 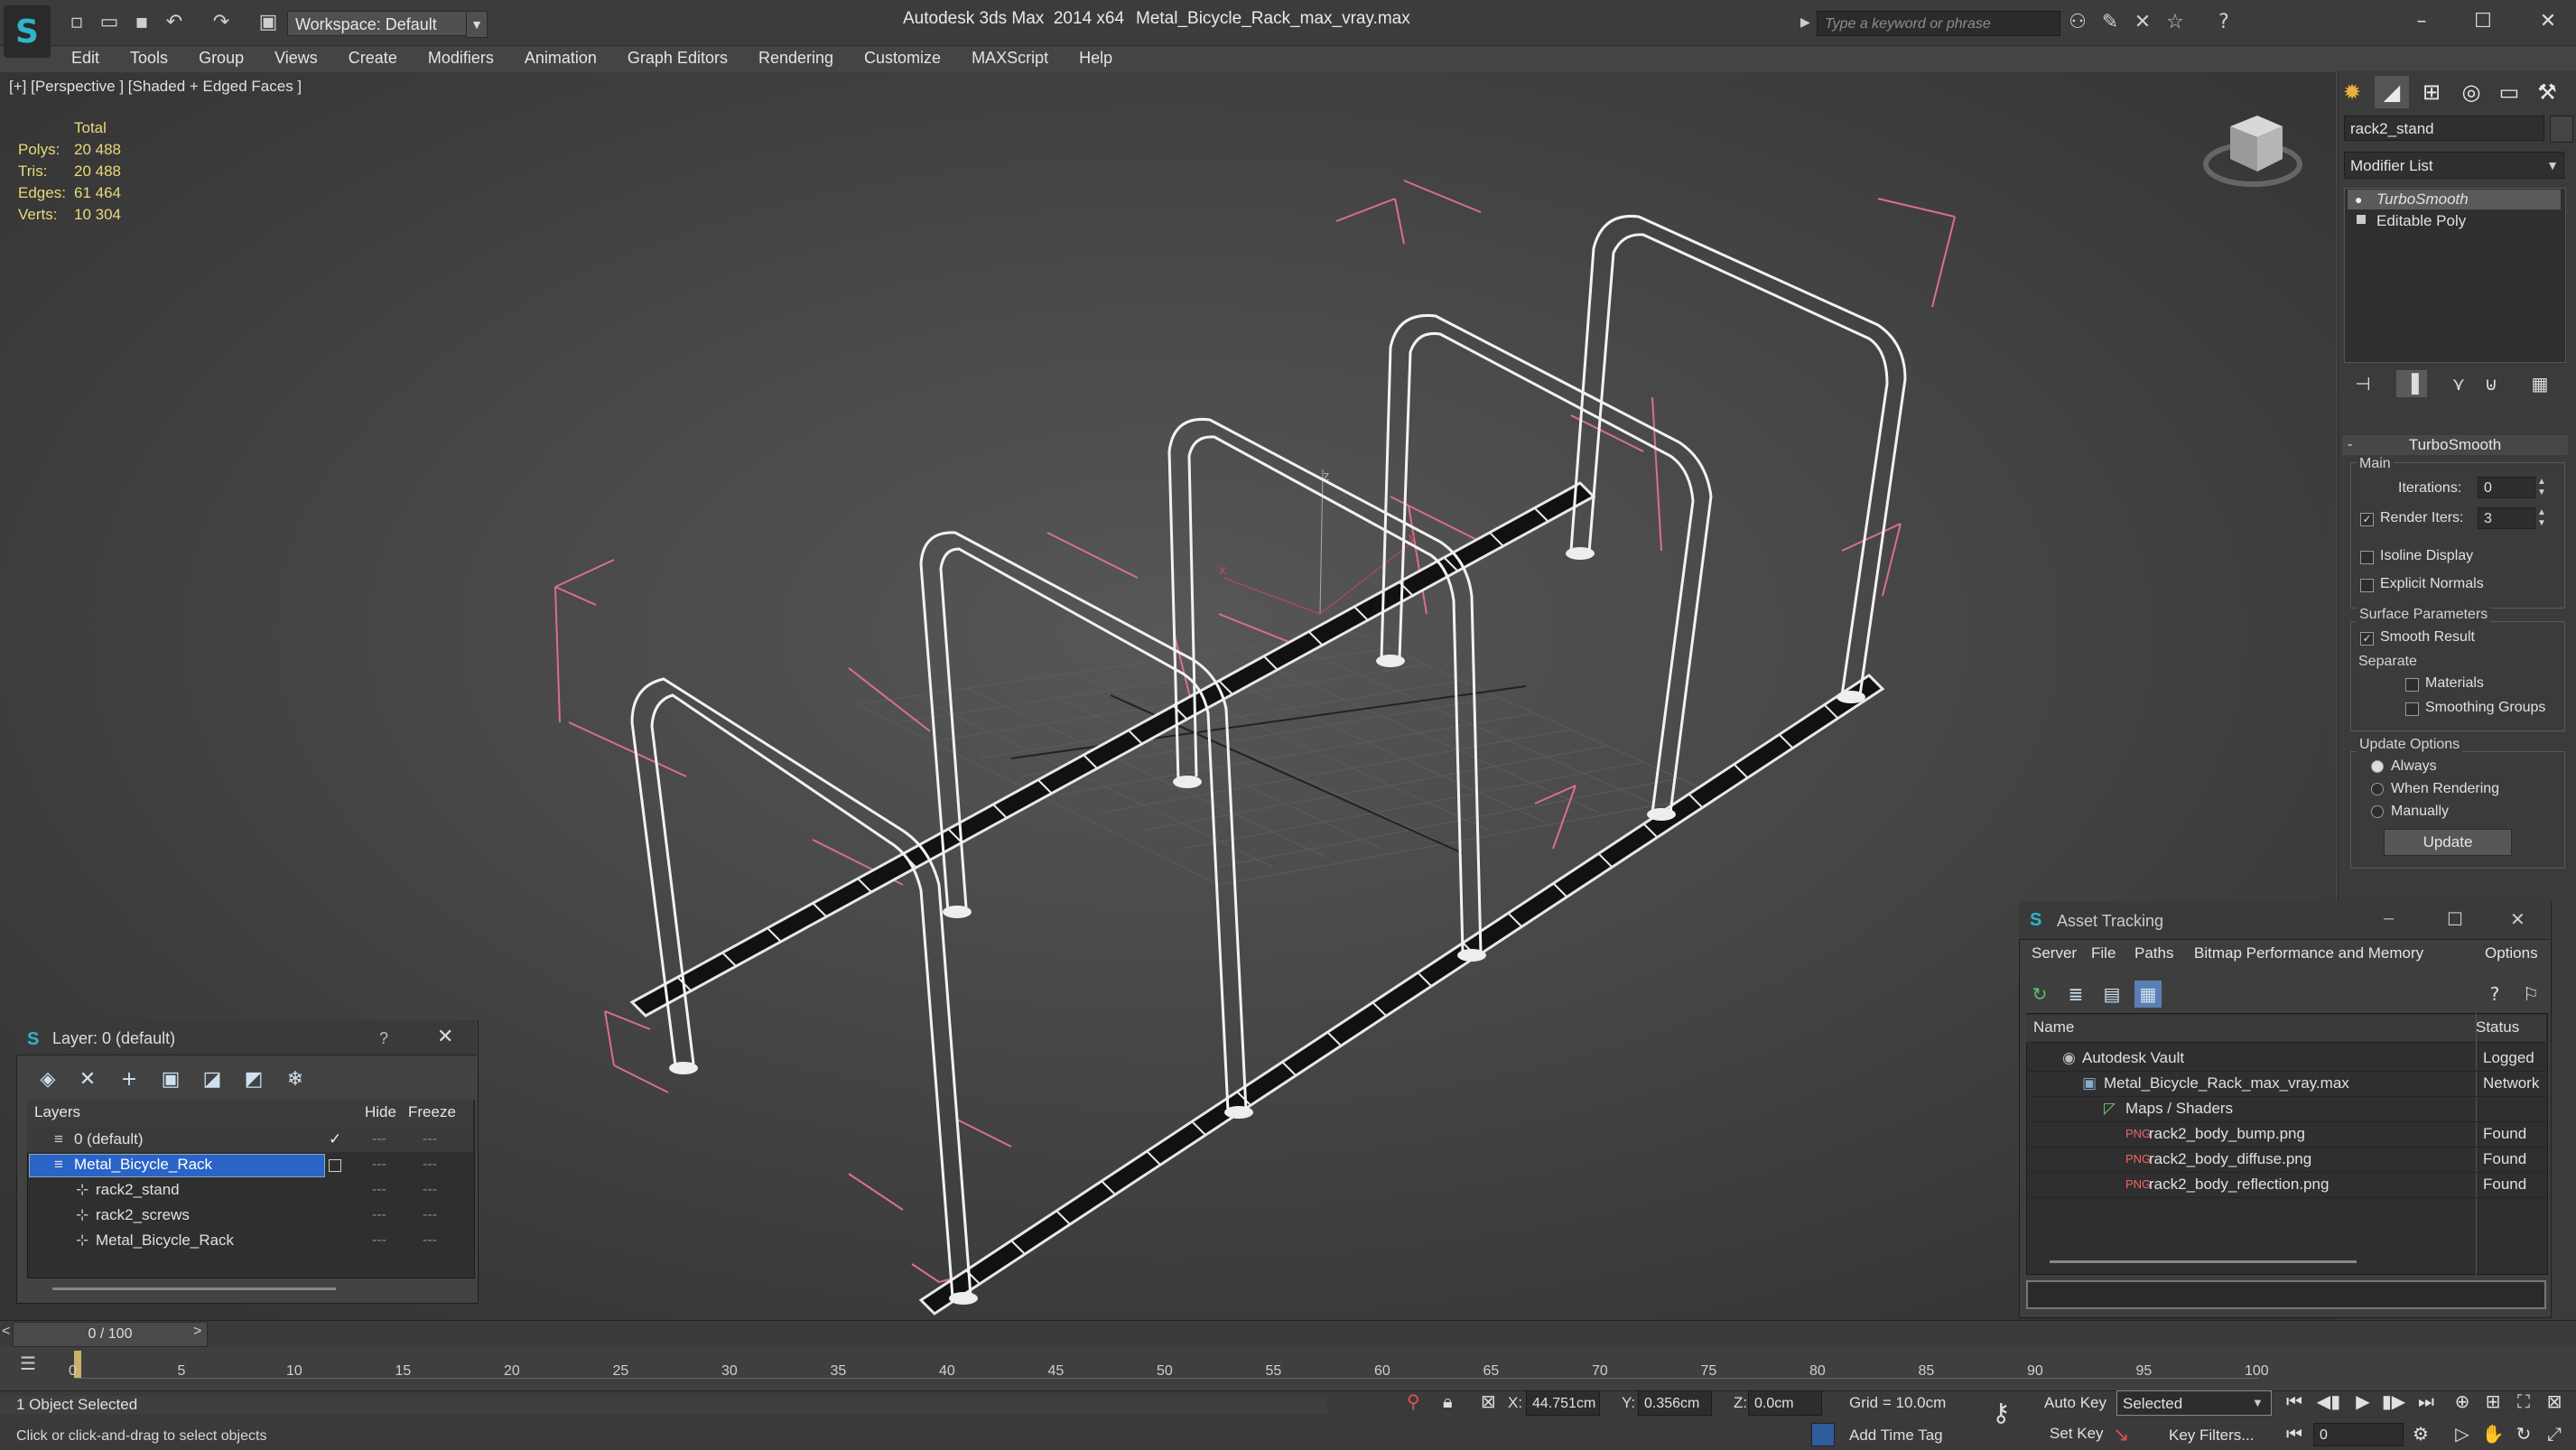 I want to click on add-time-tag: Add Time Tag, so click(x=1896, y=1436).